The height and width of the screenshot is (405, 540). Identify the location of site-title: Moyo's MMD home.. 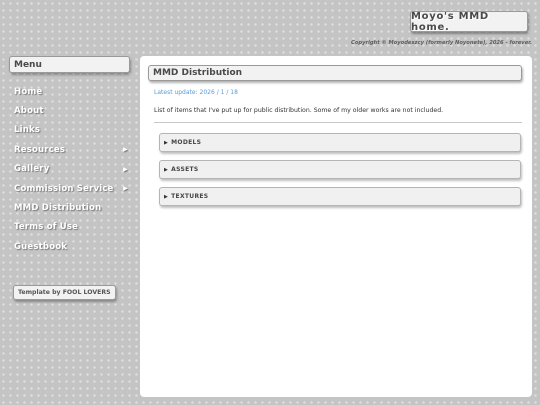
(469, 22).